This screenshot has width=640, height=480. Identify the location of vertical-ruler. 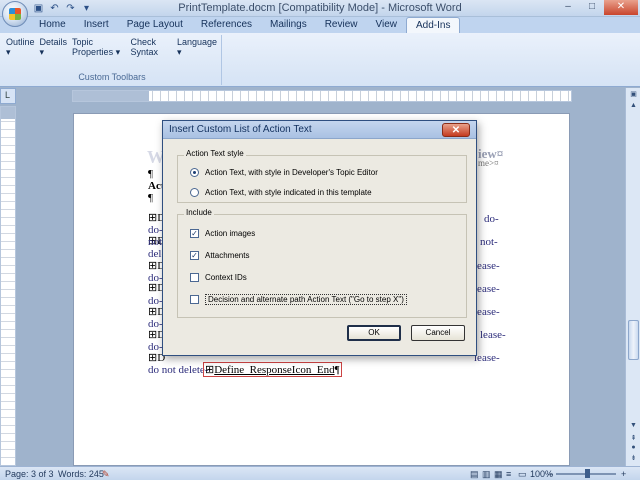
(8, 286).